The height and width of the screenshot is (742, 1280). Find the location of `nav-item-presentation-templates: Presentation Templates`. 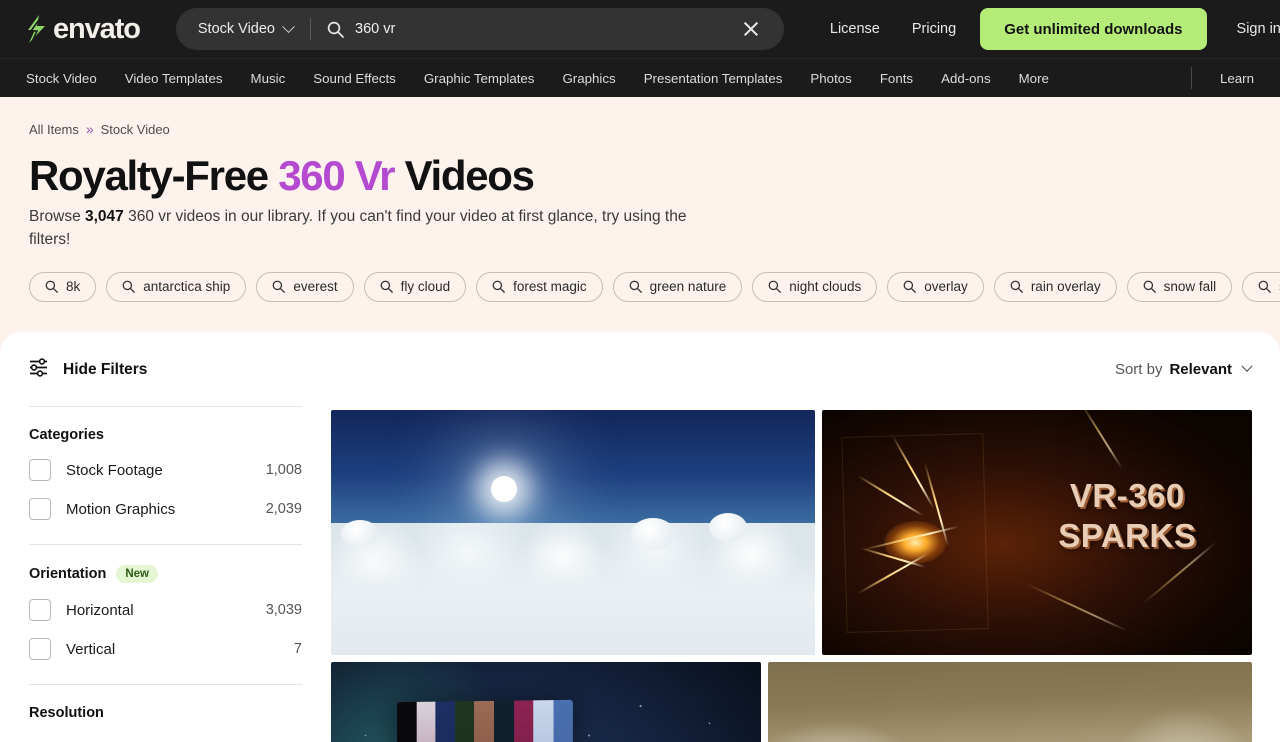

nav-item-presentation-templates: Presentation Templates is located at coordinates (713, 78).